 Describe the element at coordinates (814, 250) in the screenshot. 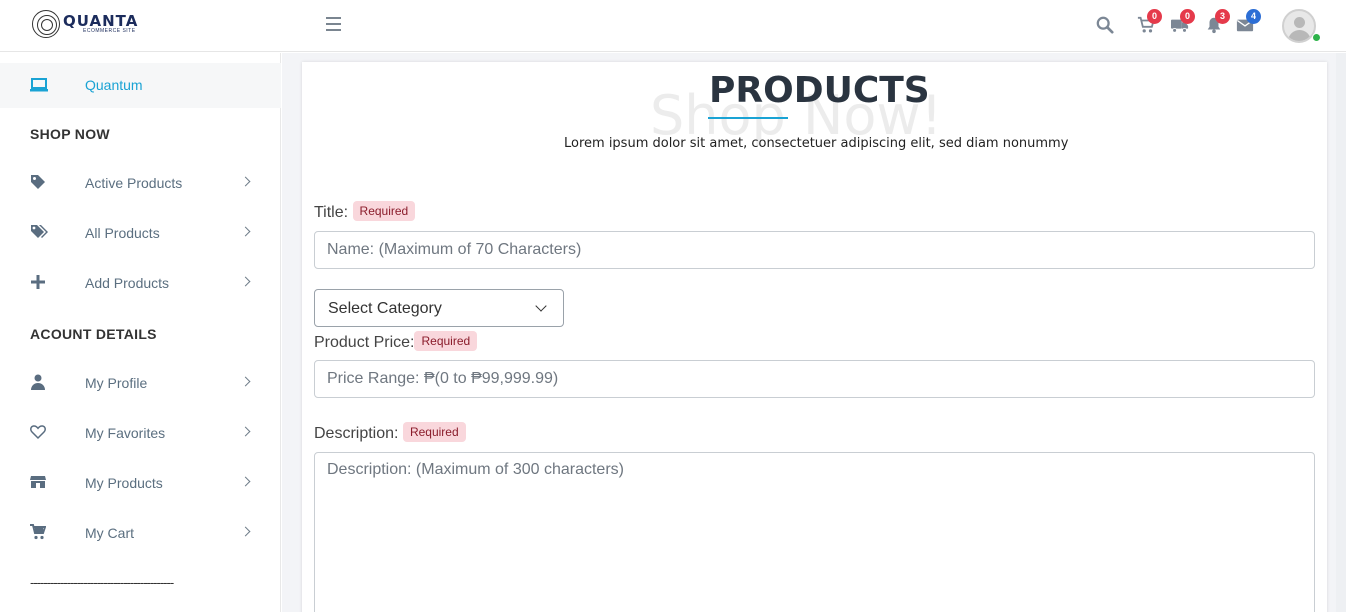

I see `title-input` at that location.